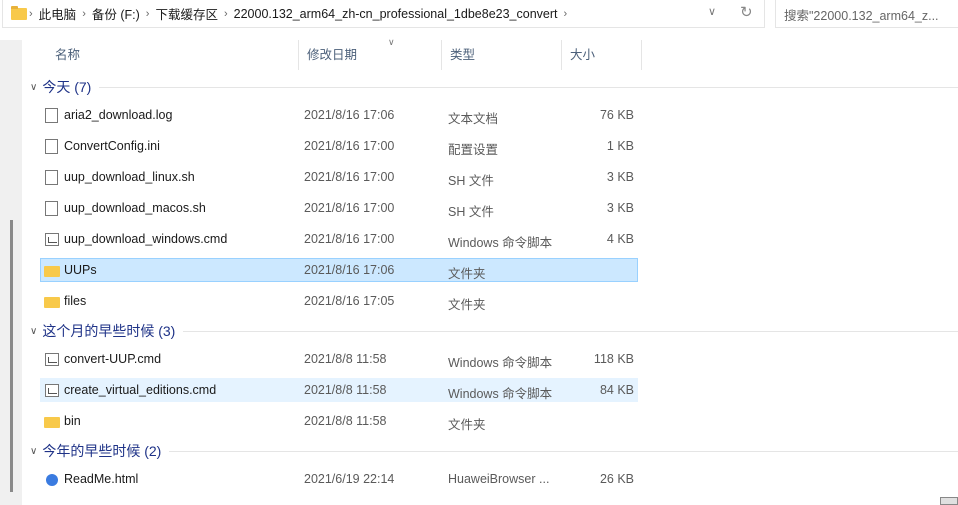 The image size is (958, 505). What do you see at coordinates (80, 270) in the screenshot?
I see `file-name: UUPs` at bounding box center [80, 270].